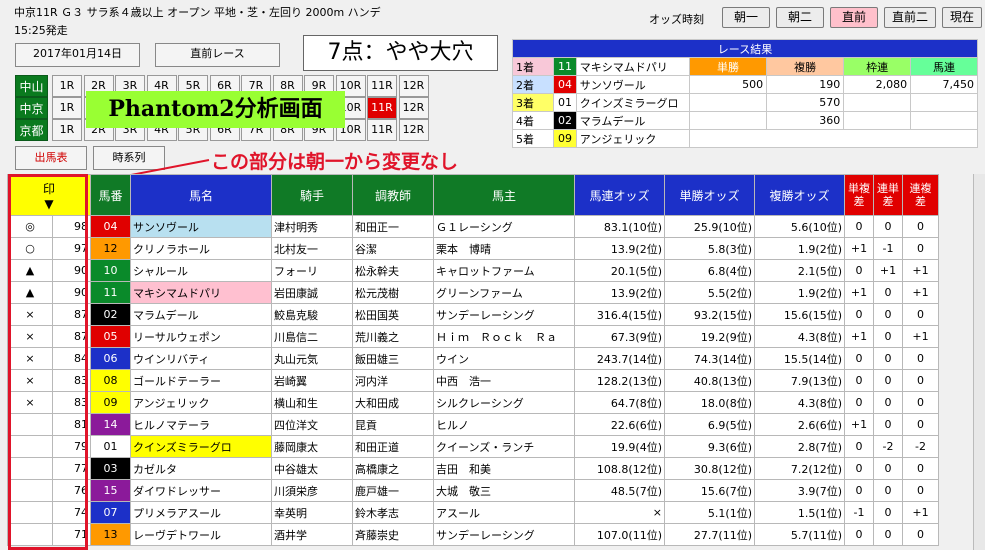 The width and height of the screenshot is (985, 550). Describe the element at coordinates (201, 468) in the screenshot. I see `cell-horse-name: カゼルタ` at that location.